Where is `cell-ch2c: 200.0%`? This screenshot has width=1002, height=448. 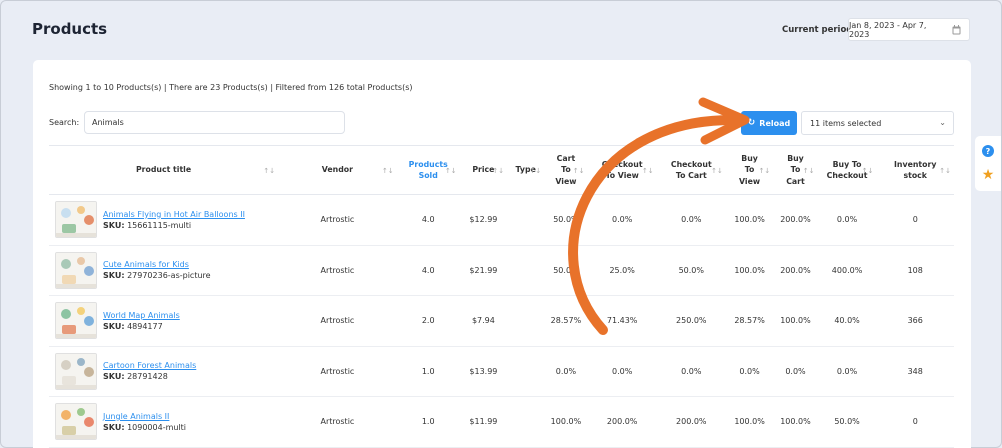 cell-ch2c: 200.0% is located at coordinates (691, 422).